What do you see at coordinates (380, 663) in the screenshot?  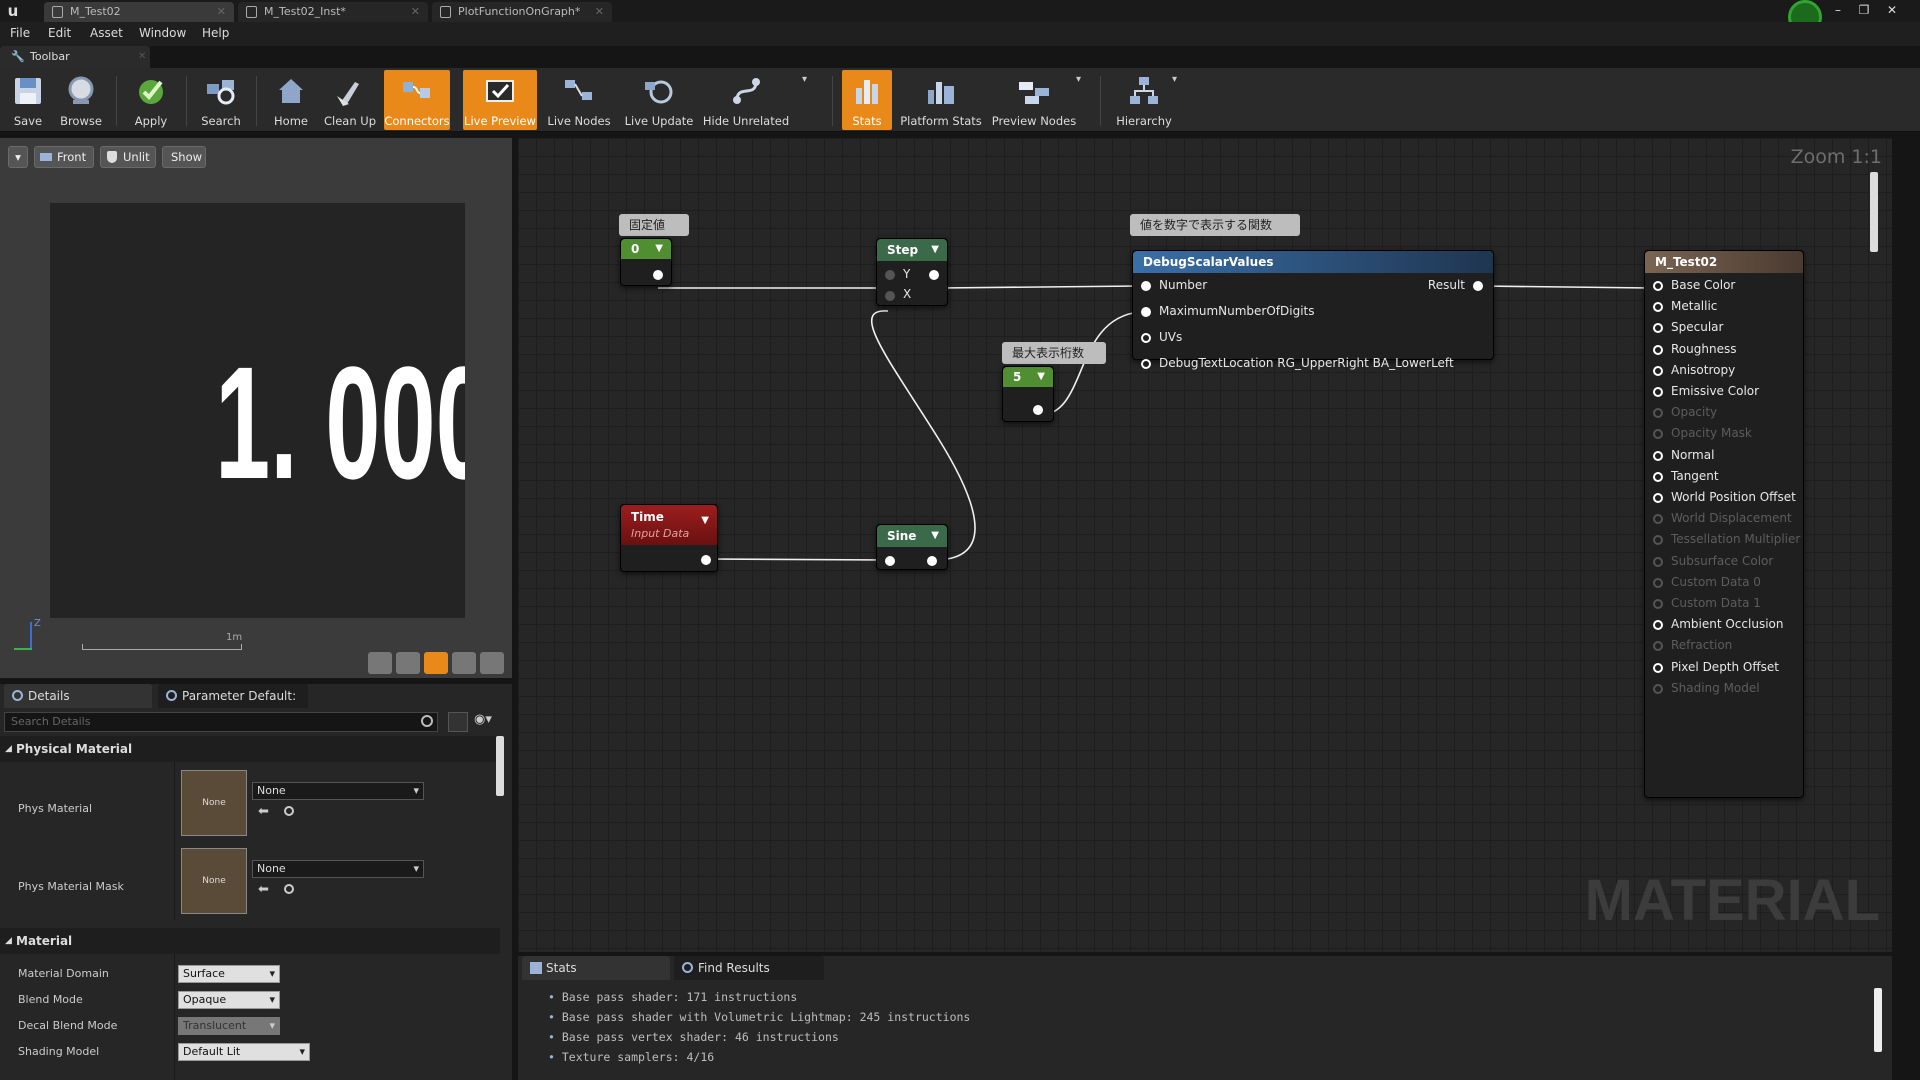 I see `cylinder-preview-icon` at bounding box center [380, 663].